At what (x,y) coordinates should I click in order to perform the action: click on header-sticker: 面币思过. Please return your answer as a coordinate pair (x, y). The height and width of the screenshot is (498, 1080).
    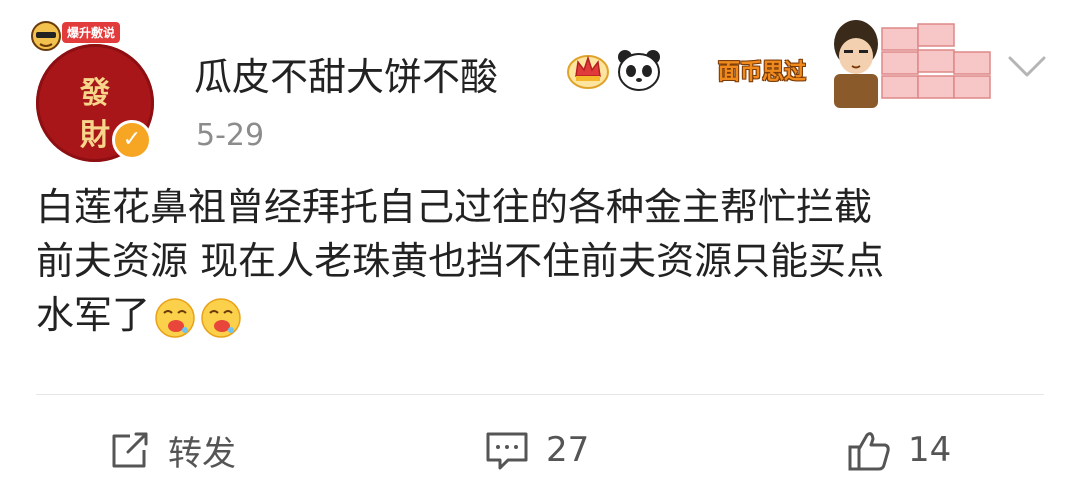
    Looking at the image, I should click on (859, 62).